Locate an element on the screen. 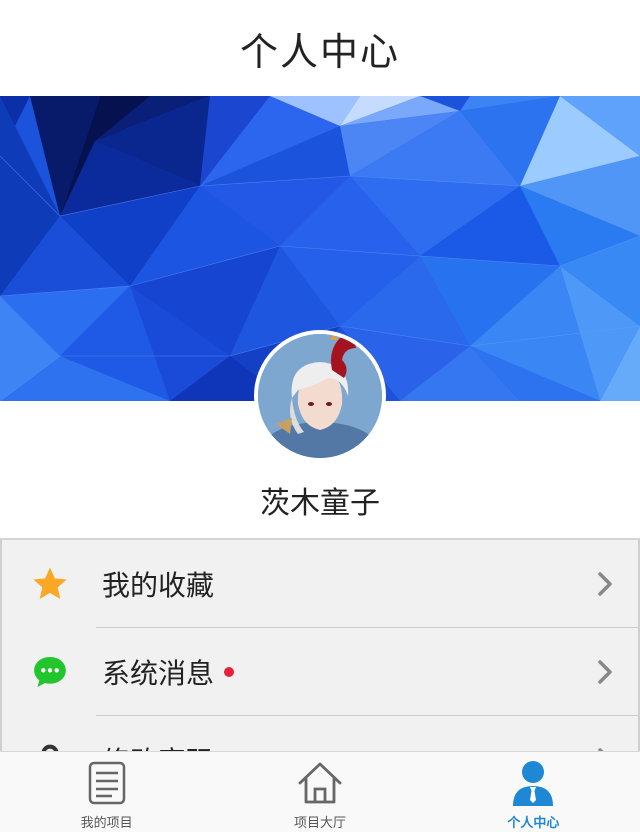 This screenshot has height=832, width=640. menu-item-label: 我的收藏 is located at coordinates (158, 585).